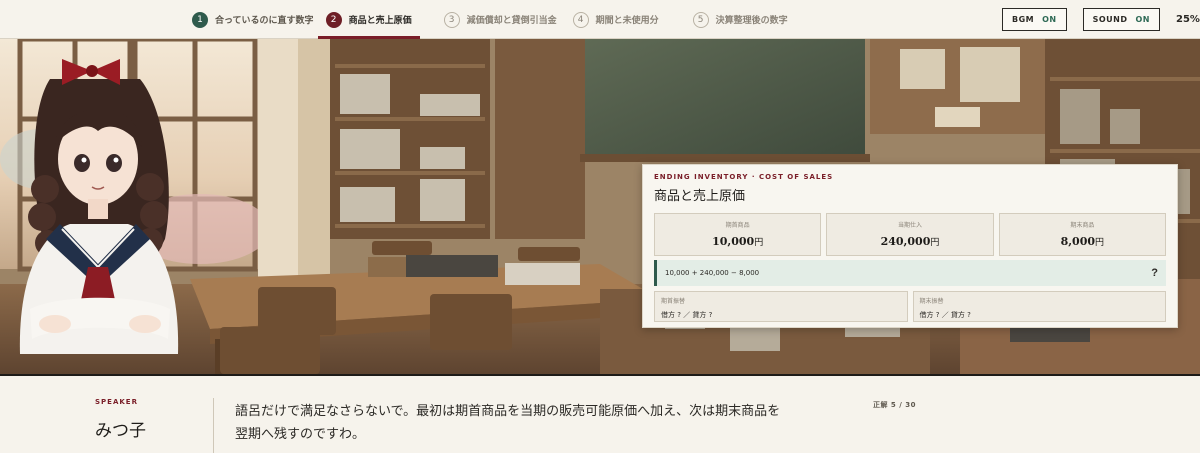  Describe the element at coordinates (580, 19) in the screenshot. I see `step-number: 4` at that location.